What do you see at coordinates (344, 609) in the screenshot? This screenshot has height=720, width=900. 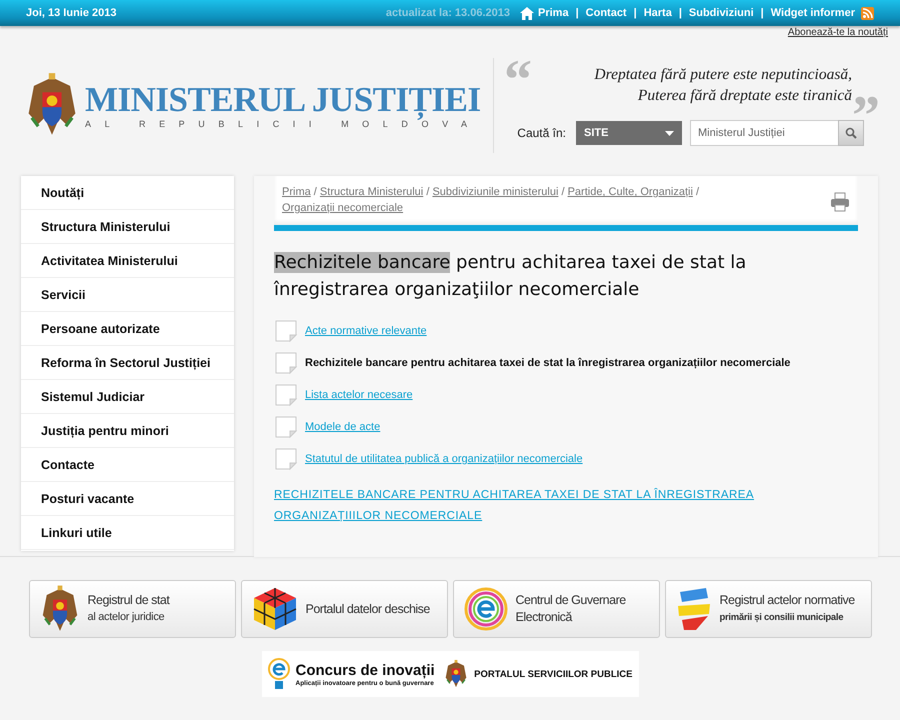 I see `portal-banner: Portalul datelor deschise` at bounding box center [344, 609].